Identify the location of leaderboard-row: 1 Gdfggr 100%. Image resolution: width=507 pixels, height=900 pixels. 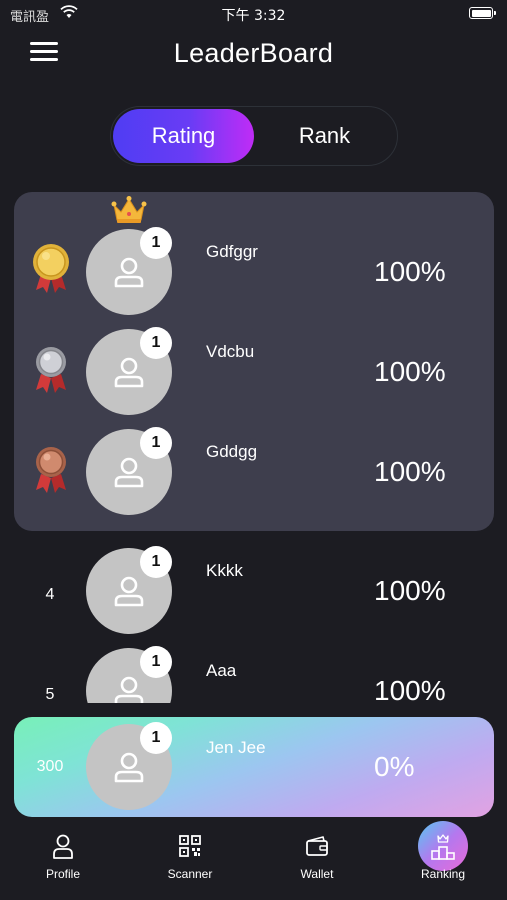
(253, 272).